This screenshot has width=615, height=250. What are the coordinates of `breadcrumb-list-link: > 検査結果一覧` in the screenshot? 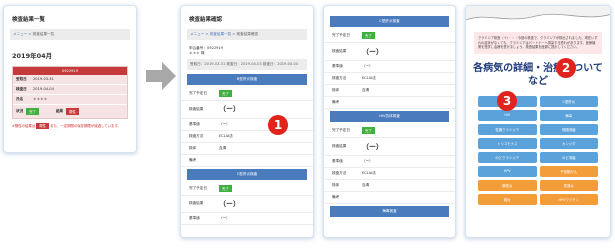 It's located at (218, 34).